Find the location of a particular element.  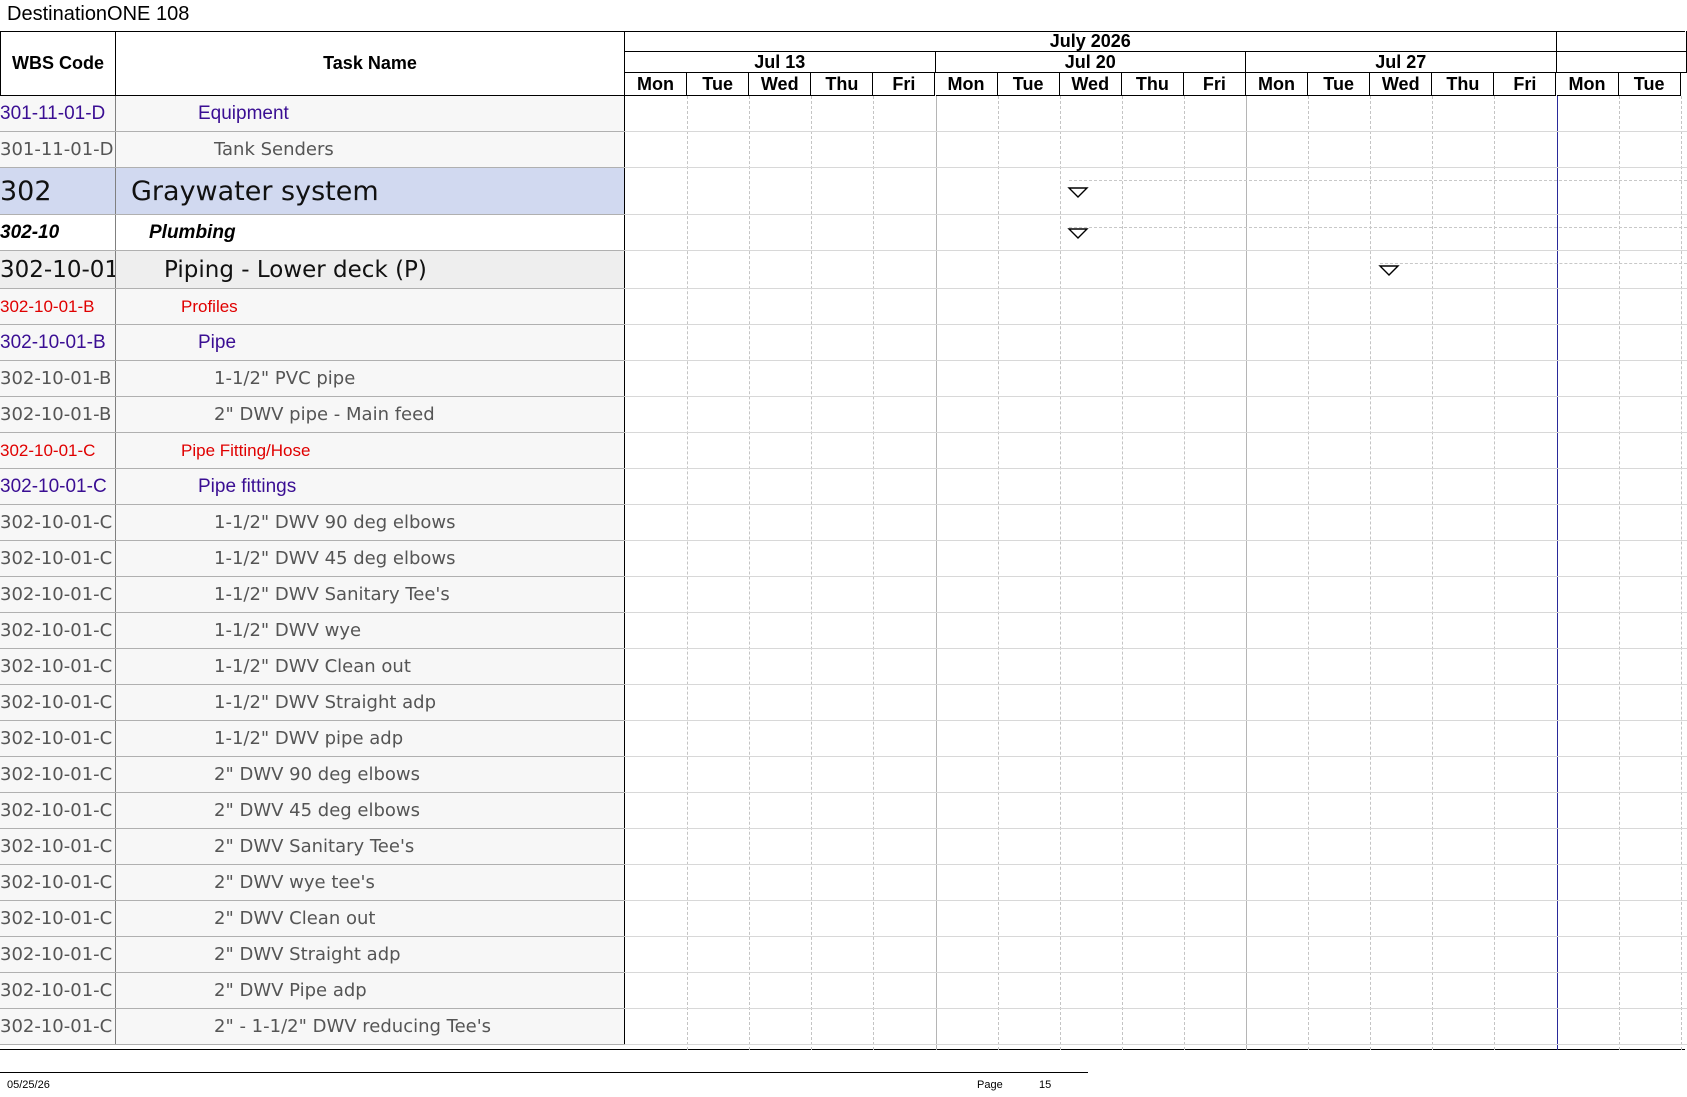

task-row: 302-10-01-C 02" DWV Pipe adp is located at coordinates (312, 991).